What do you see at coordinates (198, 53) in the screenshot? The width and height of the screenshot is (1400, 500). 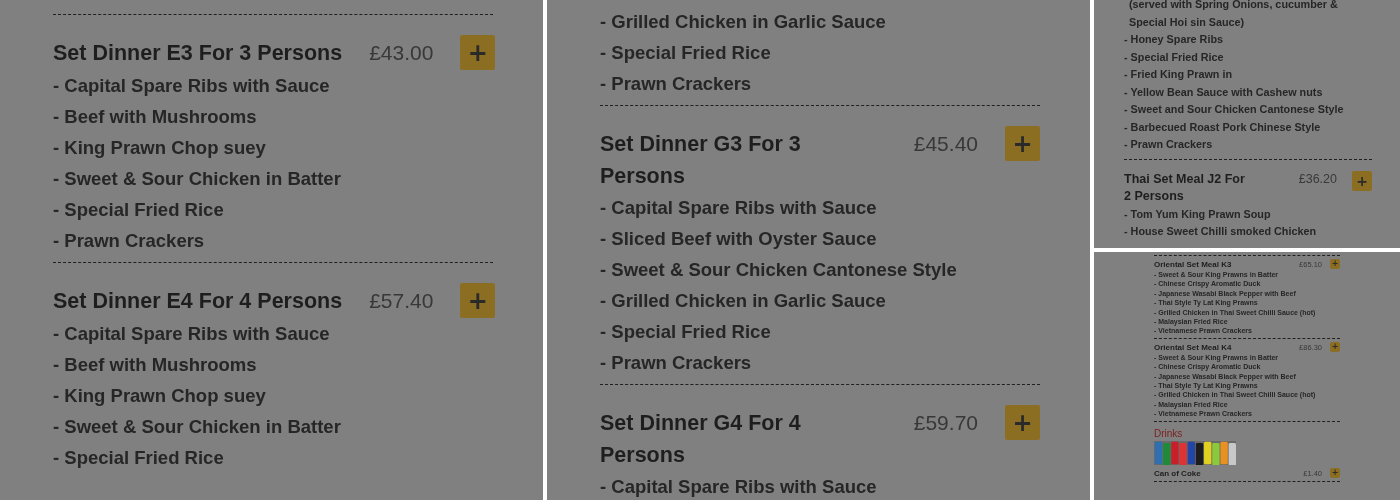 I see `set-title: Set Dinner E3 For 3 Persons` at bounding box center [198, 53].